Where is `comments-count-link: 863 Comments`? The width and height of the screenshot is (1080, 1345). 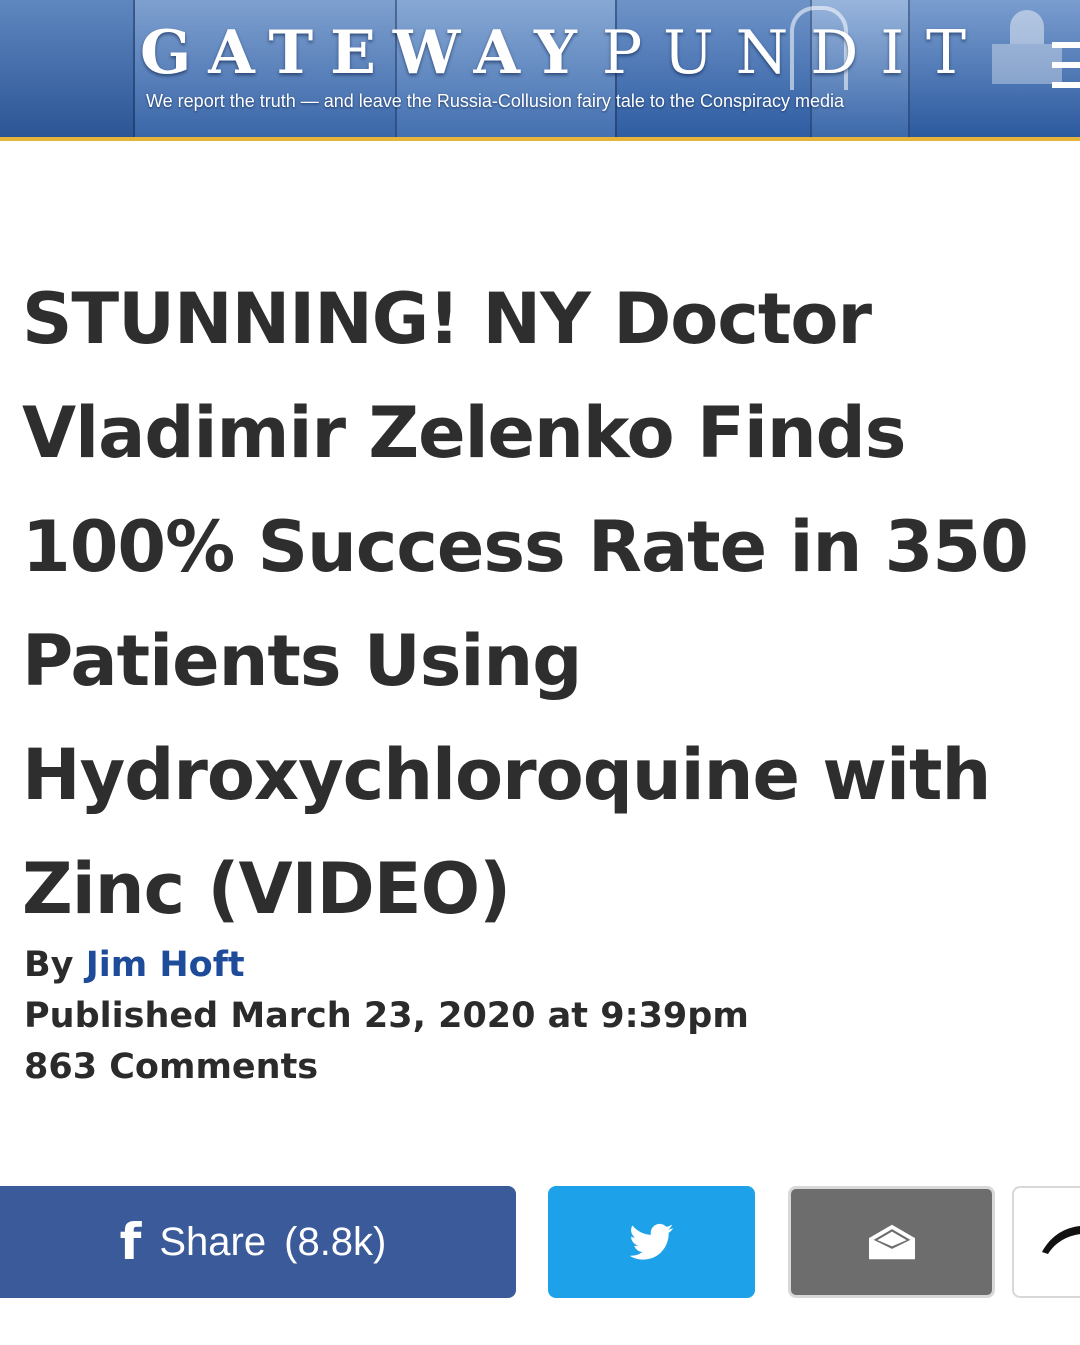 comments-count-link: 863 Comments is located at coordinates (386, 1067).